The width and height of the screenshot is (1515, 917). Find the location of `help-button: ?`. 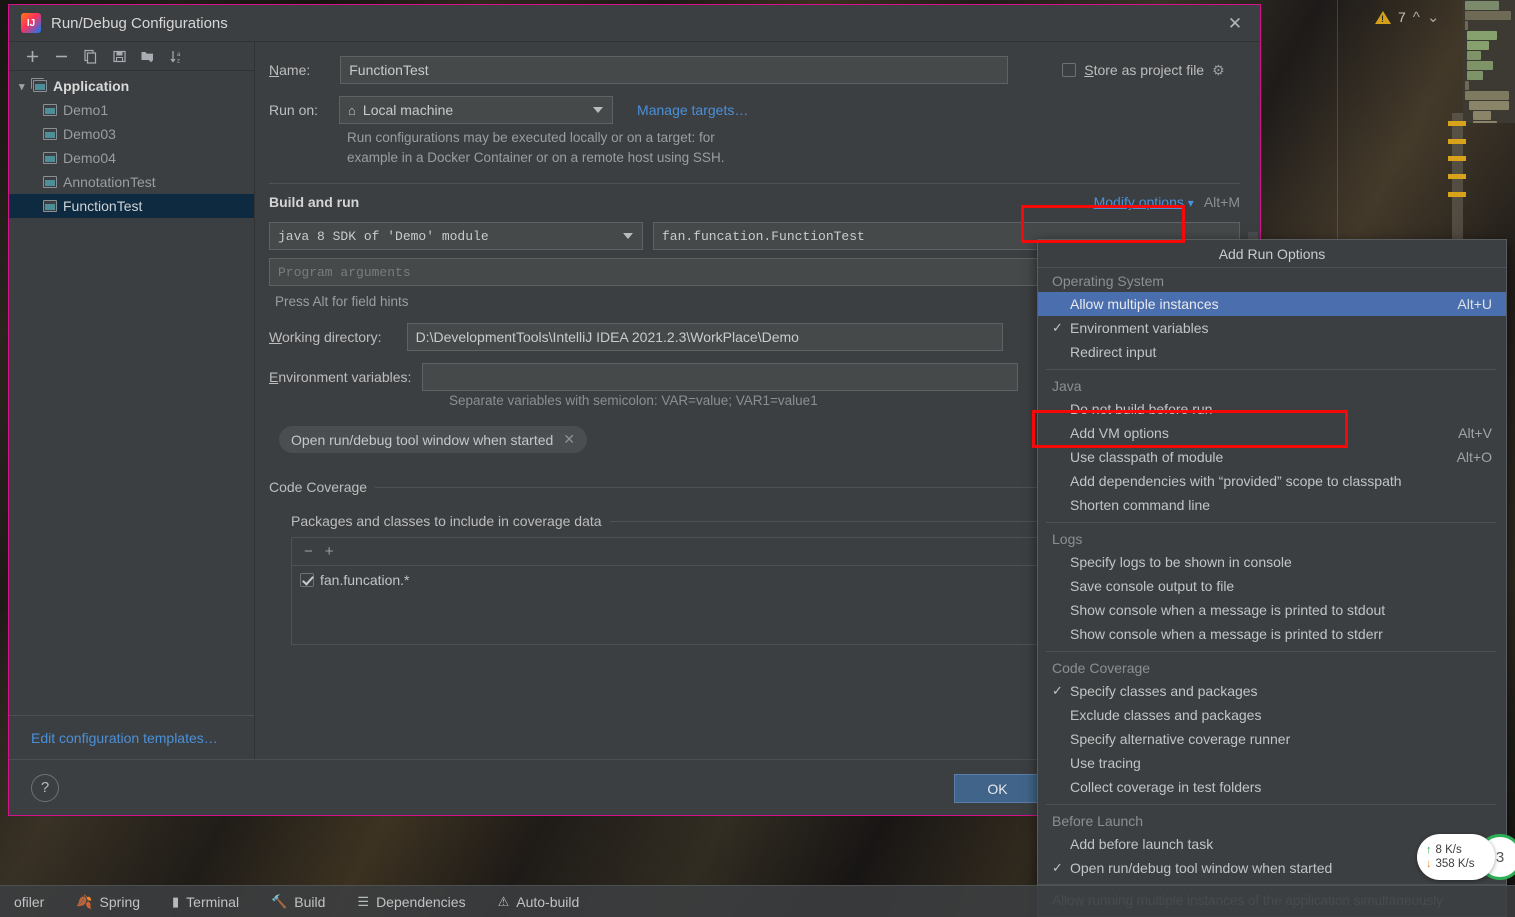

help-button: ? is located at coordinates (45, 787).